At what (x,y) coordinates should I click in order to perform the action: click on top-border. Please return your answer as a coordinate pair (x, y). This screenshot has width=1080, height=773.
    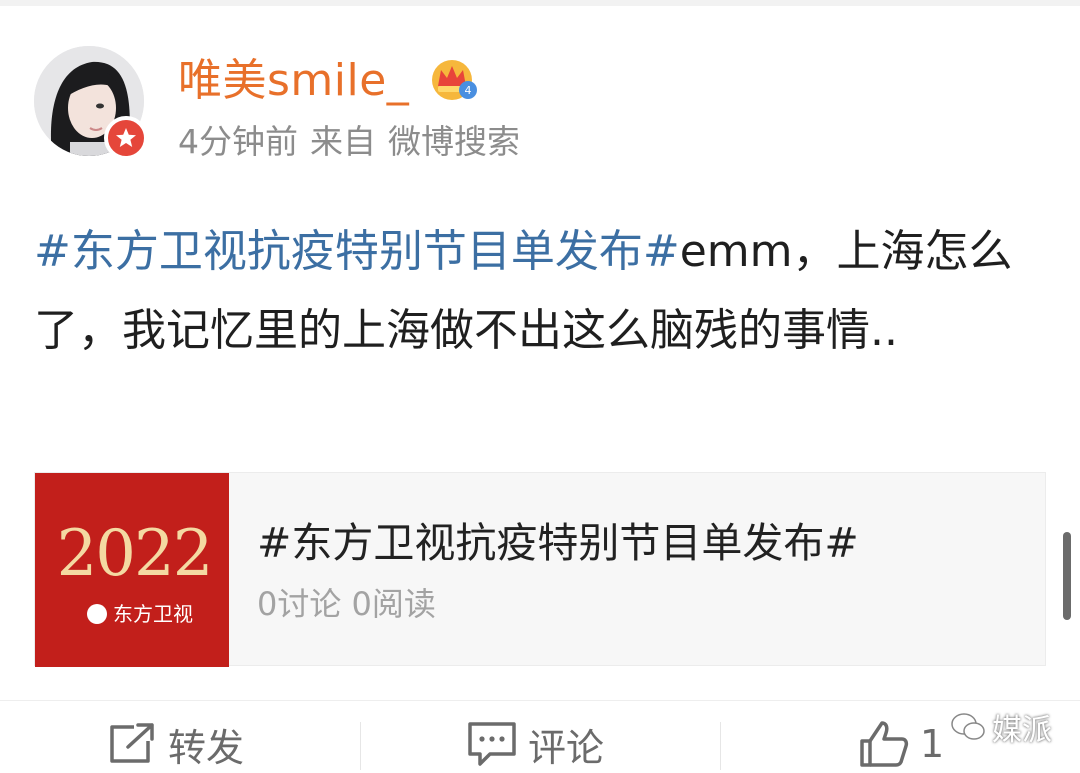
    Looking at the image, I should click on (540, 3).